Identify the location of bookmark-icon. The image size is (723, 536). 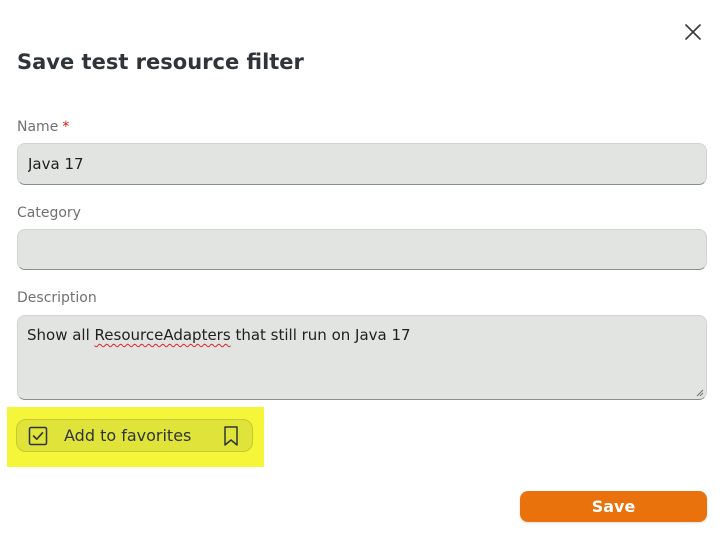
(231, 436).